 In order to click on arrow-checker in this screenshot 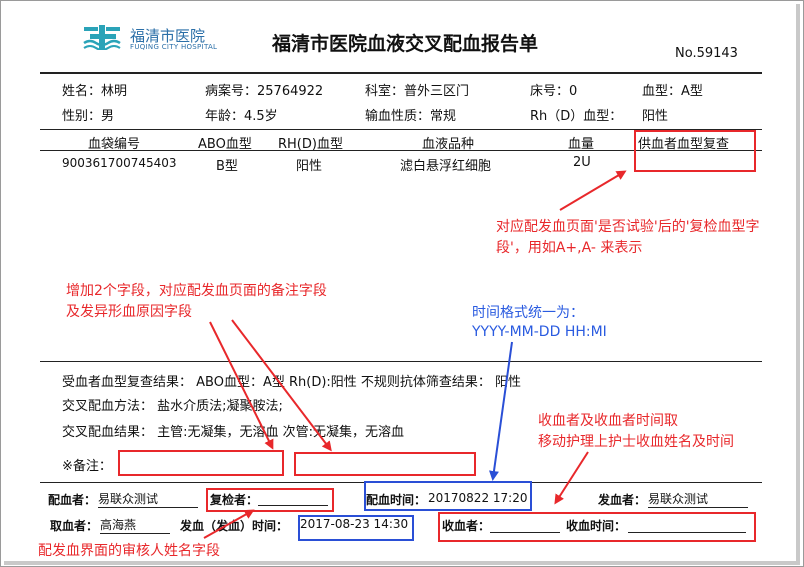, I will do `click(229, 524)`.